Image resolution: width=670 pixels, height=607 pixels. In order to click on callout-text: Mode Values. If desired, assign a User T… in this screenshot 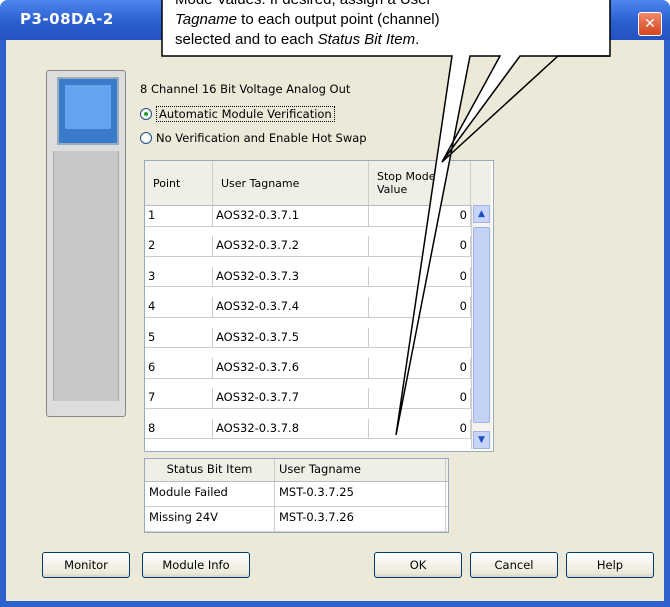, I will do `click(395, 25)`.